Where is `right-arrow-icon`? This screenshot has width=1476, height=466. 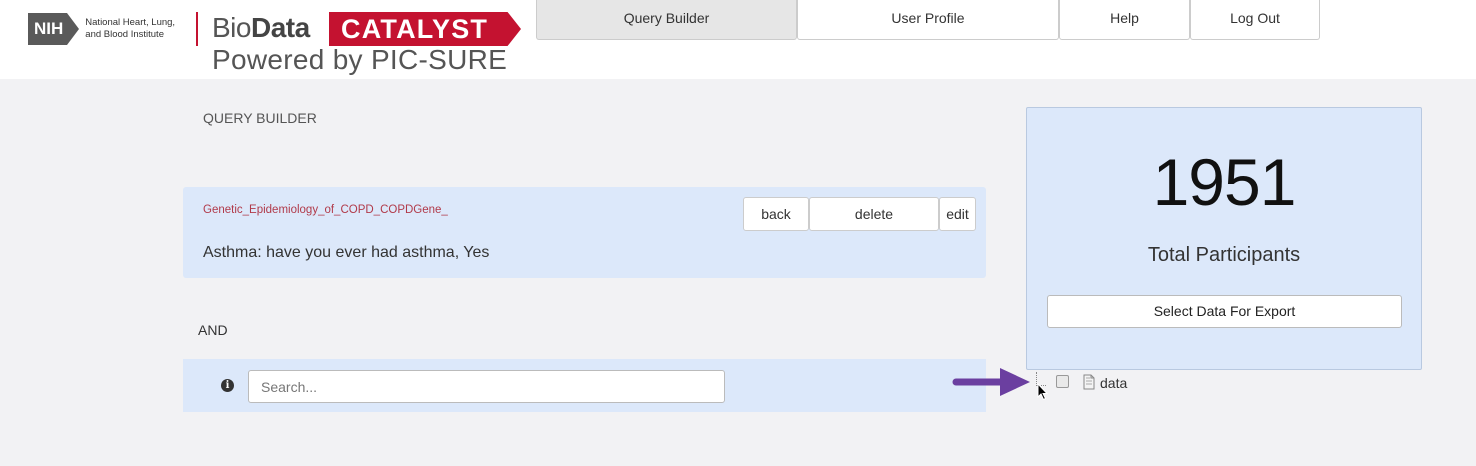
right-arrow-icon is located at coordinates (991, 382).